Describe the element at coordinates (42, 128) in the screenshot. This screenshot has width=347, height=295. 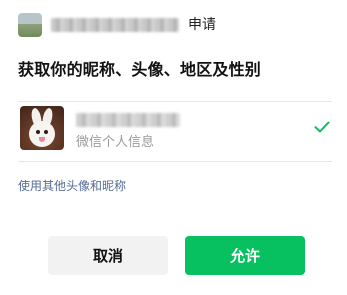
I see `bunny-avatar-icon` at that location.